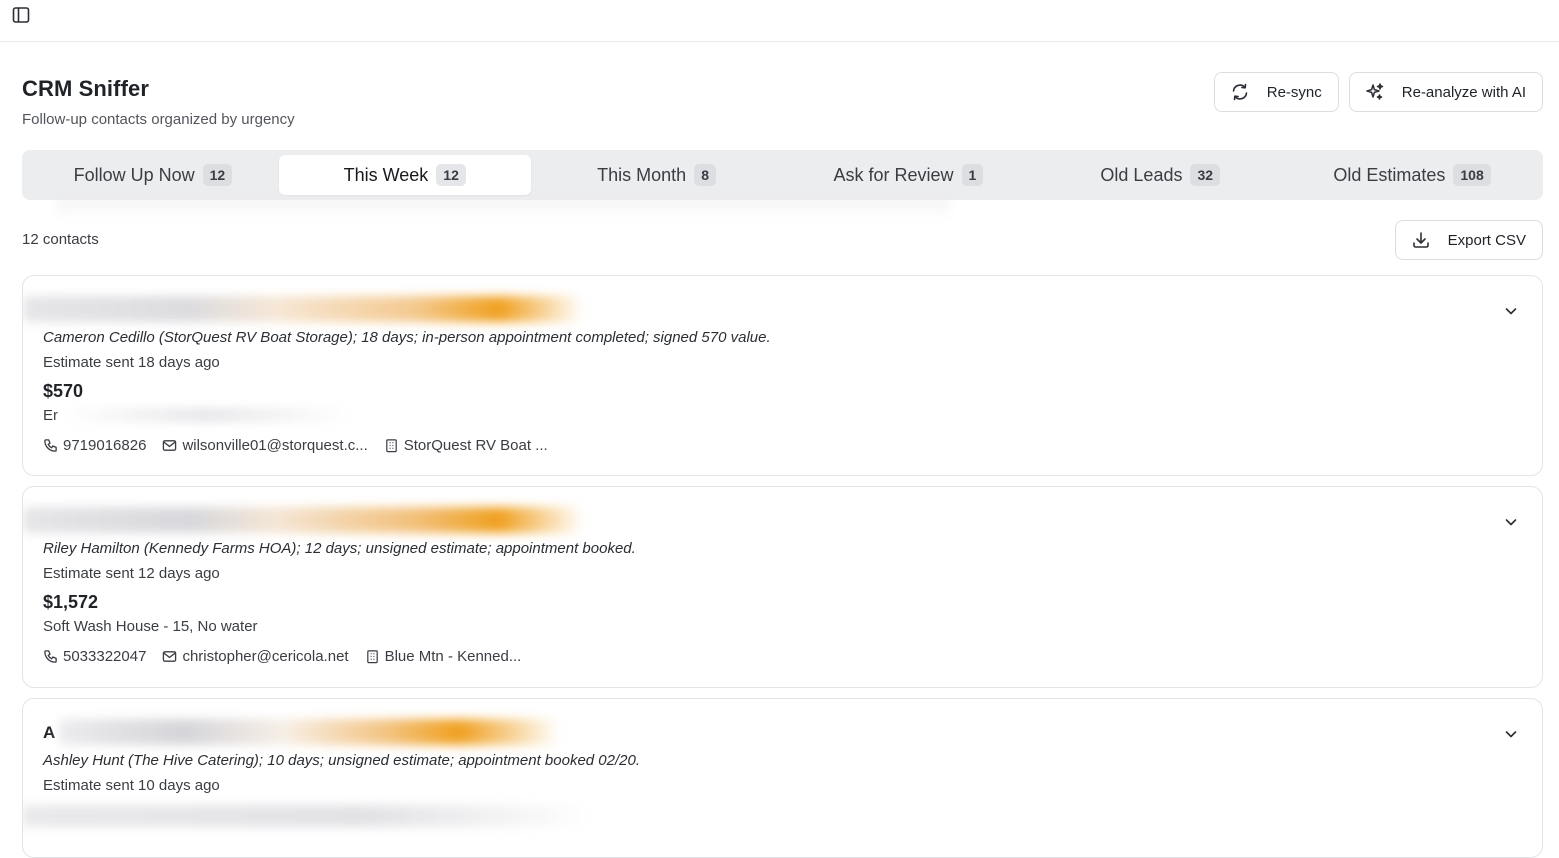 Image resolution: width=1559 pixels, height=858 pixels. Describe the element at coordinates (131, 362) in the screenshot. I see `estimate-sent: Estimate sent 18 days ago` at that location.